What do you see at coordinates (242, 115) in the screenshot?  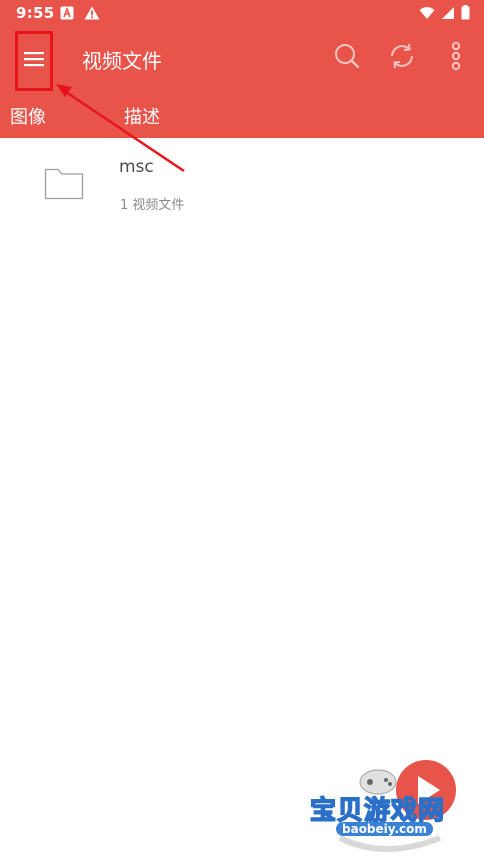 I see `tab-bar: 图像 描述` at bounding box center [242, 115].